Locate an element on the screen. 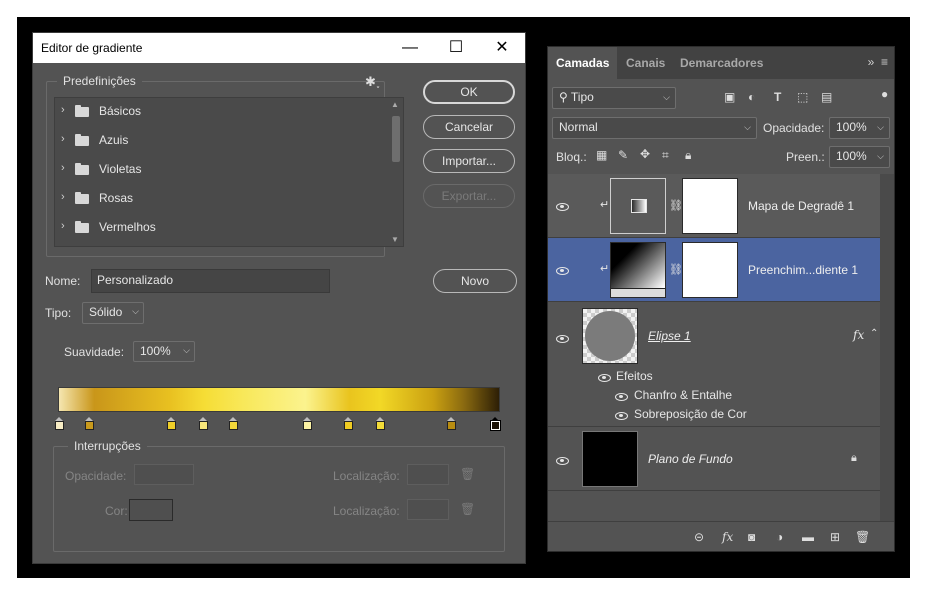 This screenshot has height=596, width=927. color-stop-selected is located at coordinates (495, 424).